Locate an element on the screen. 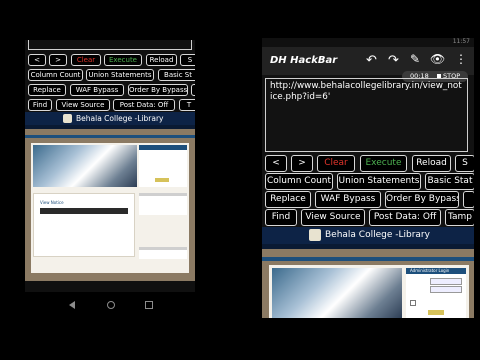 The image size is (480, 360). home-icon is located at coordinates (111, 305).